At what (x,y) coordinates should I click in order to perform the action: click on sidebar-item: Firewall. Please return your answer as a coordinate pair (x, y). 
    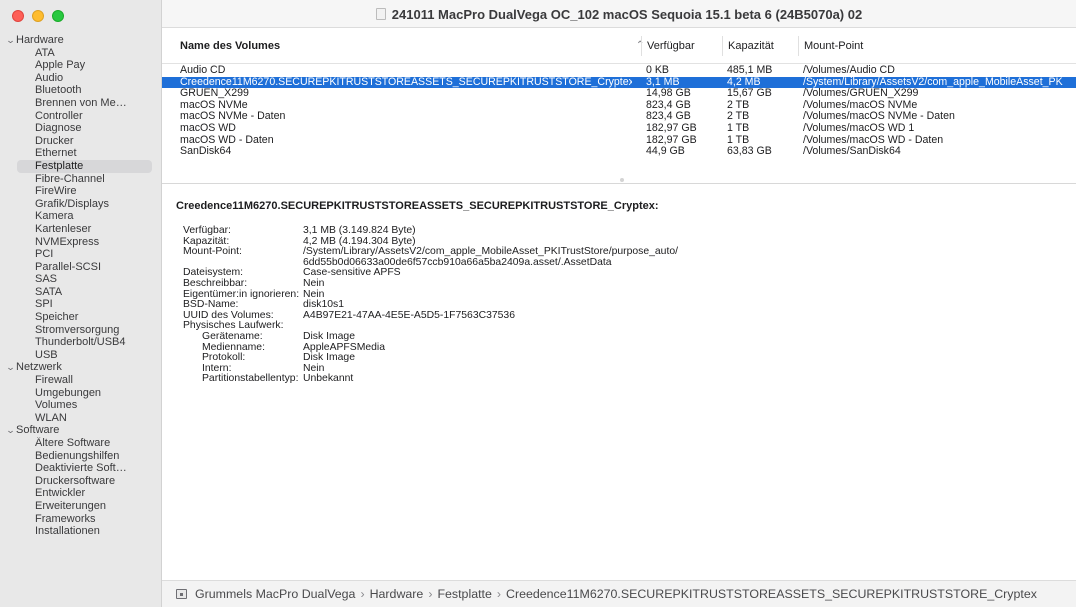
    Looking at the image, I should click on (80, 380).